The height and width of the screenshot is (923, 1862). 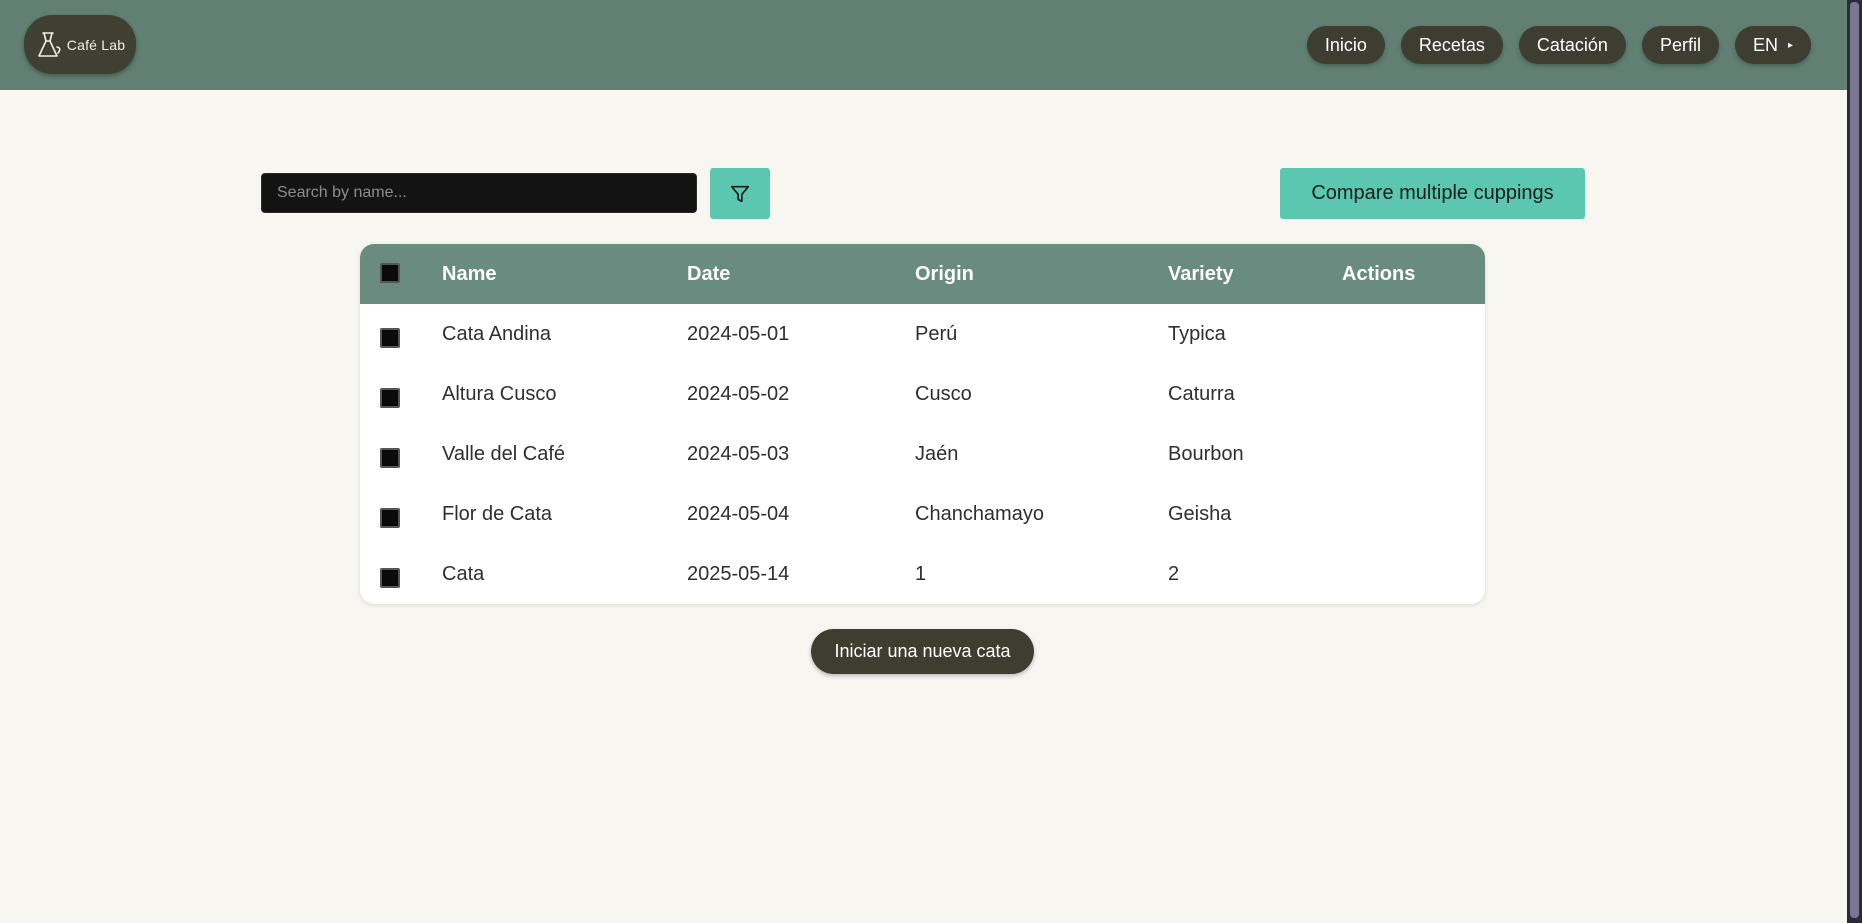 I want to click on new-cupping-button: Iniciar una nueva cata, so click(x=922, y=651).